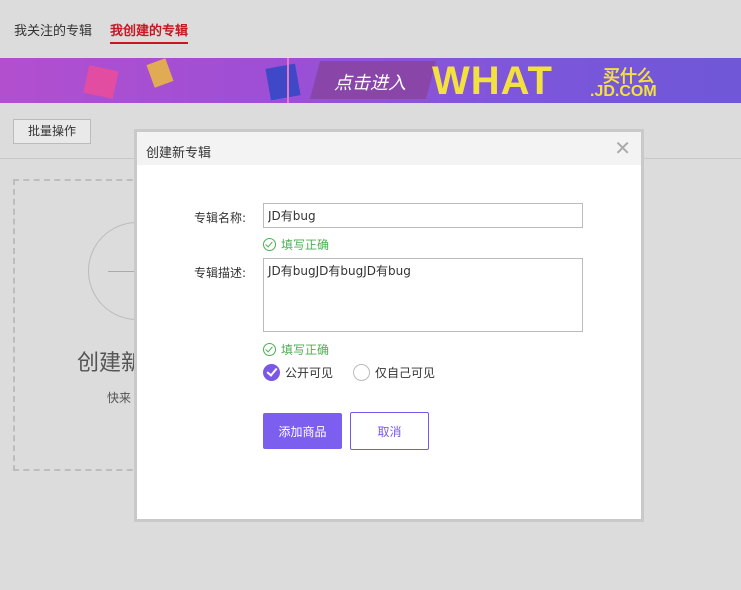 The height and width of the screenshot is (590, 741). Describe the element at coordinates (53, 29) in the screenshot. I see `tab-followed-albums: 我关注的专辑` at that location.